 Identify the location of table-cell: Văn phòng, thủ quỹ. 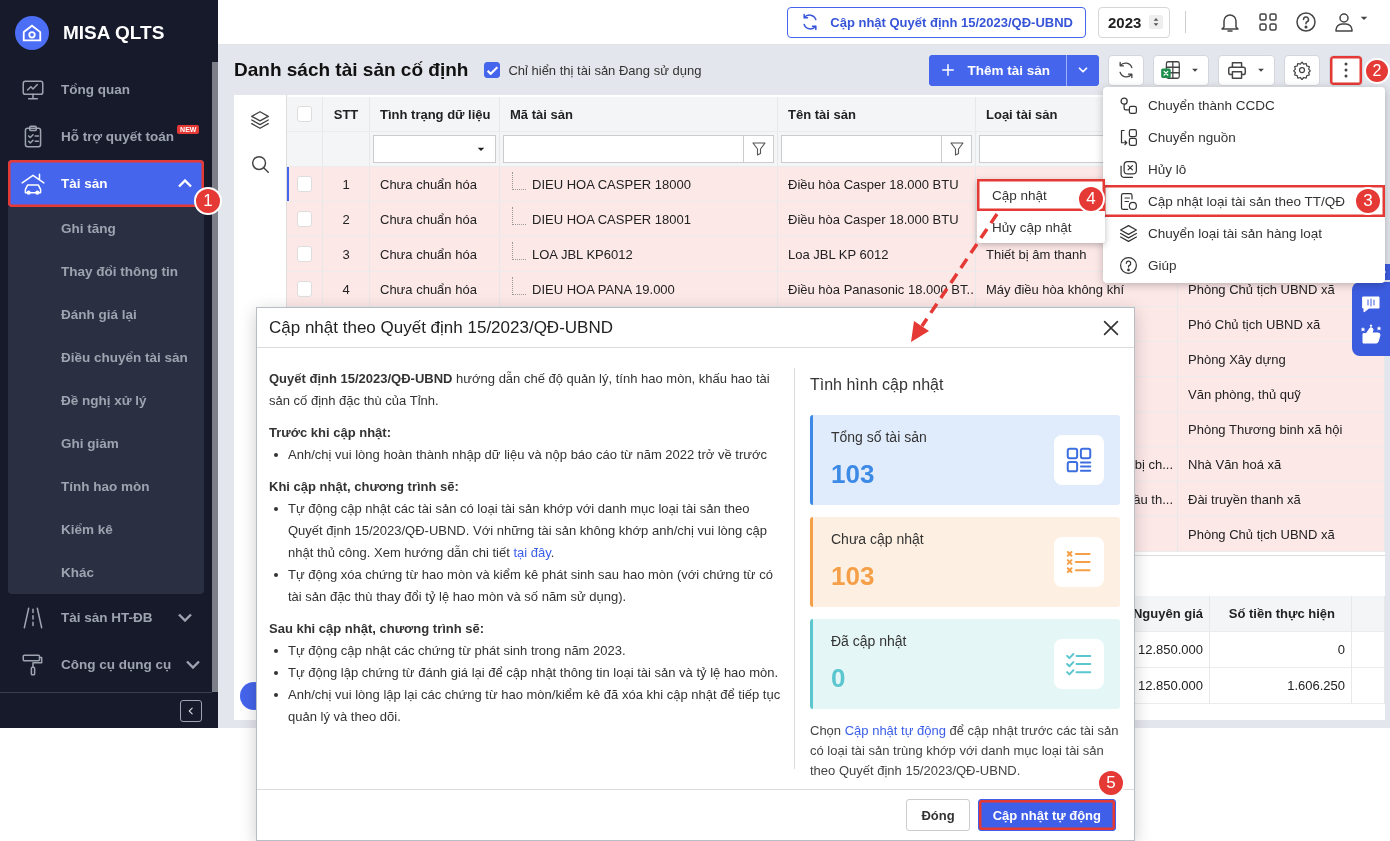
(1281, 394).